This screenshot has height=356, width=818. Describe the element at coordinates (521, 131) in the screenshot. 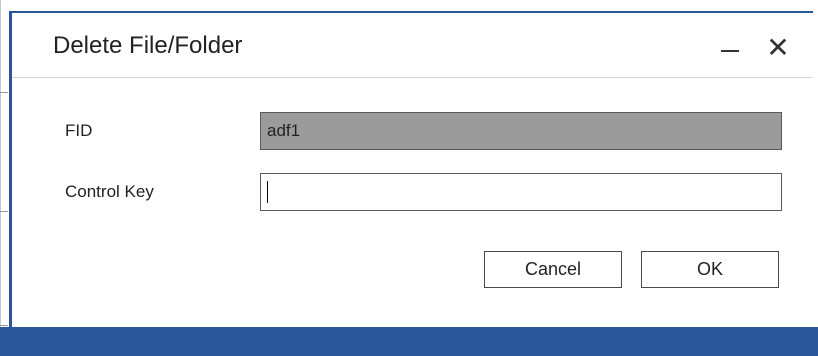

I see `fid-field` at that location.